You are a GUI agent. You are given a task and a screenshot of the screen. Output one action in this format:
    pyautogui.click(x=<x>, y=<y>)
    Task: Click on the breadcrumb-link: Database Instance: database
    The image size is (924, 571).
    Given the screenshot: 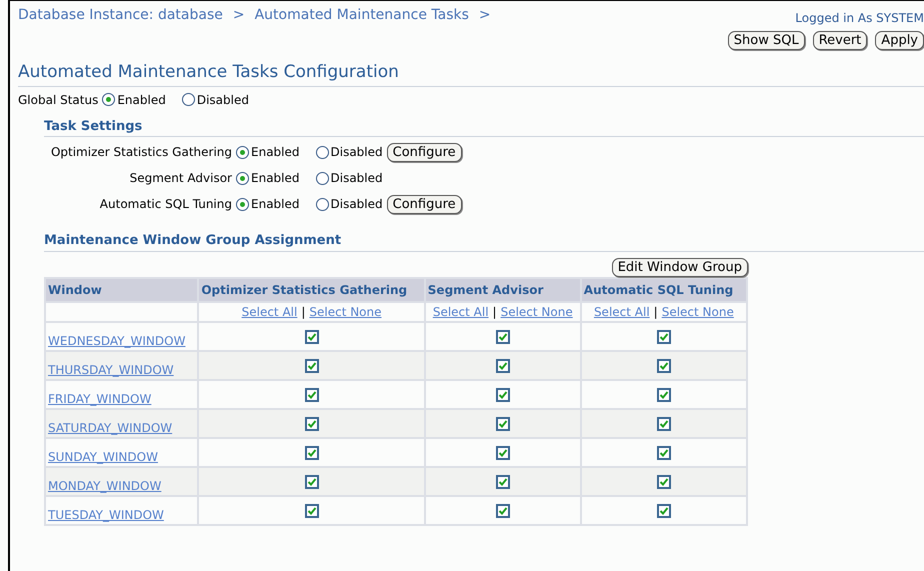 What is the action you would take?
    pyautogui.click(x=120, y=16)
    